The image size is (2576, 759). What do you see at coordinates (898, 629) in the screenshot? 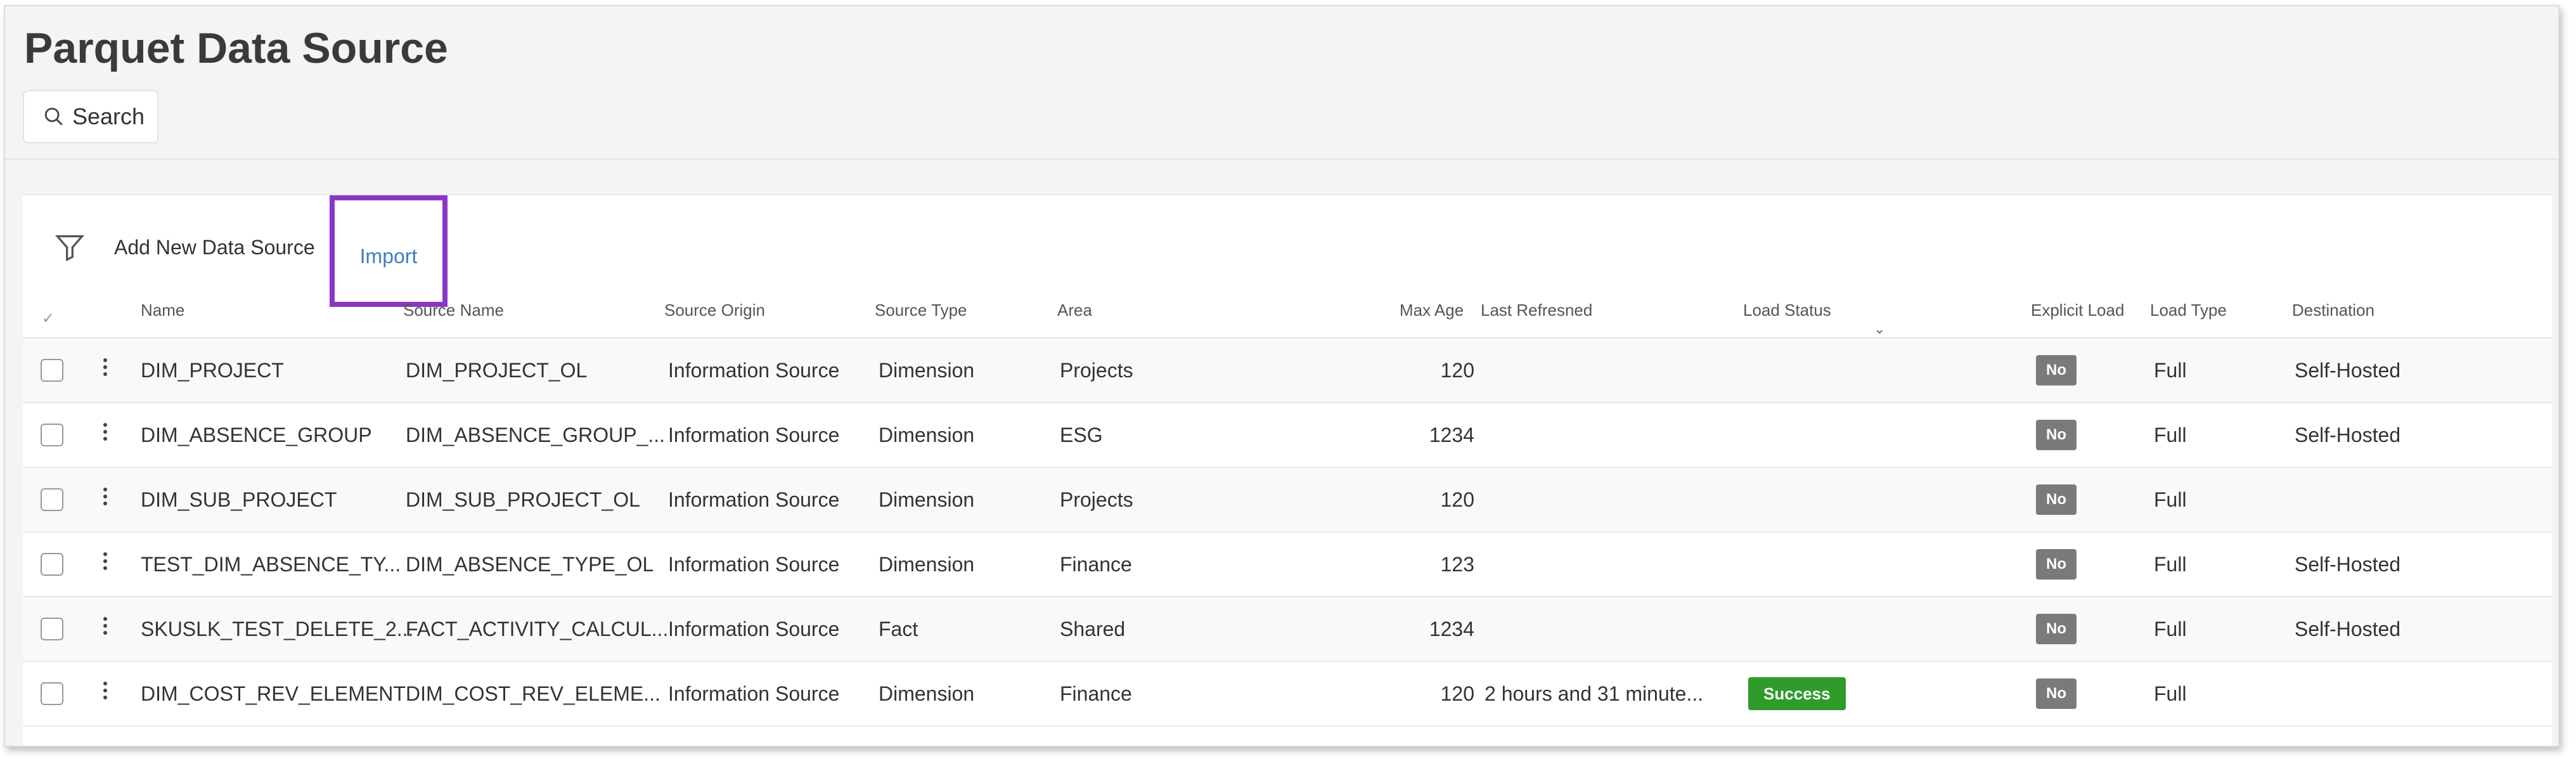
I see `cell-source-type: Fact` at bounding box center [898, 629].